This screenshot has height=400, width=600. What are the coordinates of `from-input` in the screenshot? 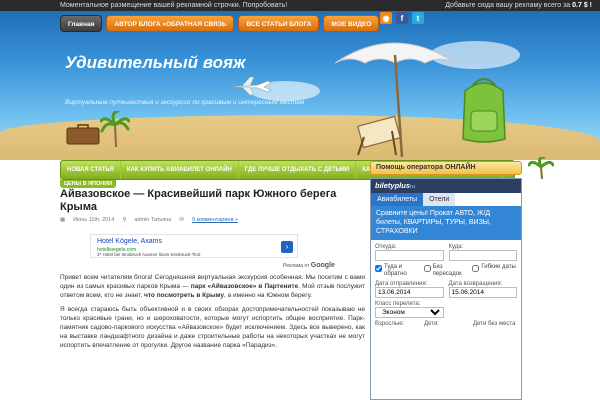 It's located at (409, 255).